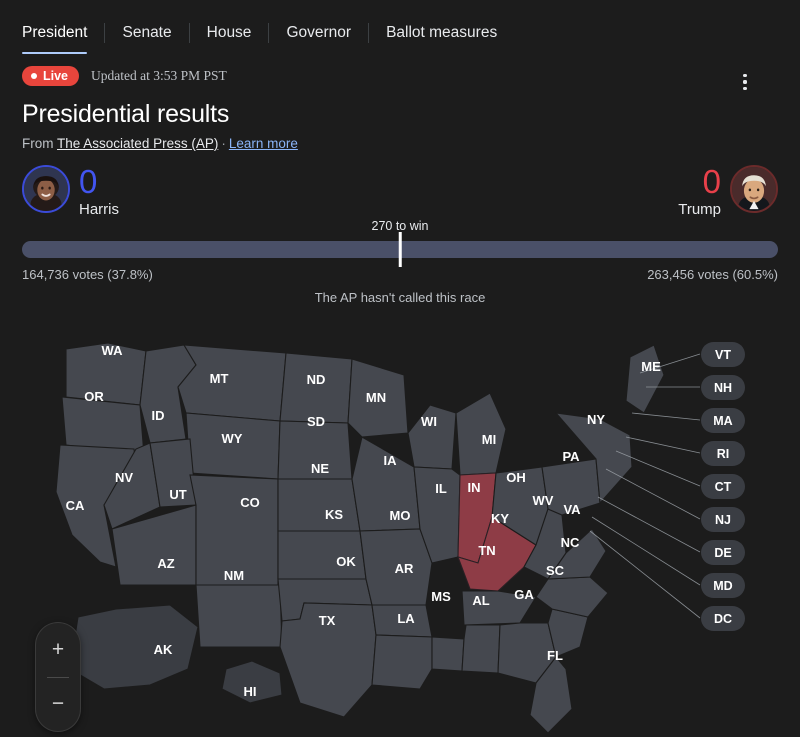 This screenshot has height=737, width=800. What do you see at coordinates (728, 191) in the screenshot?
I see `candidate-trump: 0 Trump` at bounding box center [728, 191].